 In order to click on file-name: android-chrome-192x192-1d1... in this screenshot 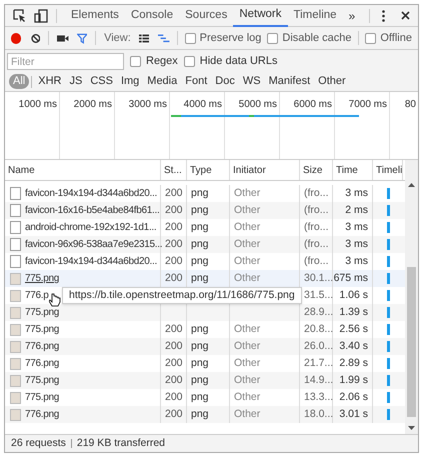, I will do `click(90, 227)`.